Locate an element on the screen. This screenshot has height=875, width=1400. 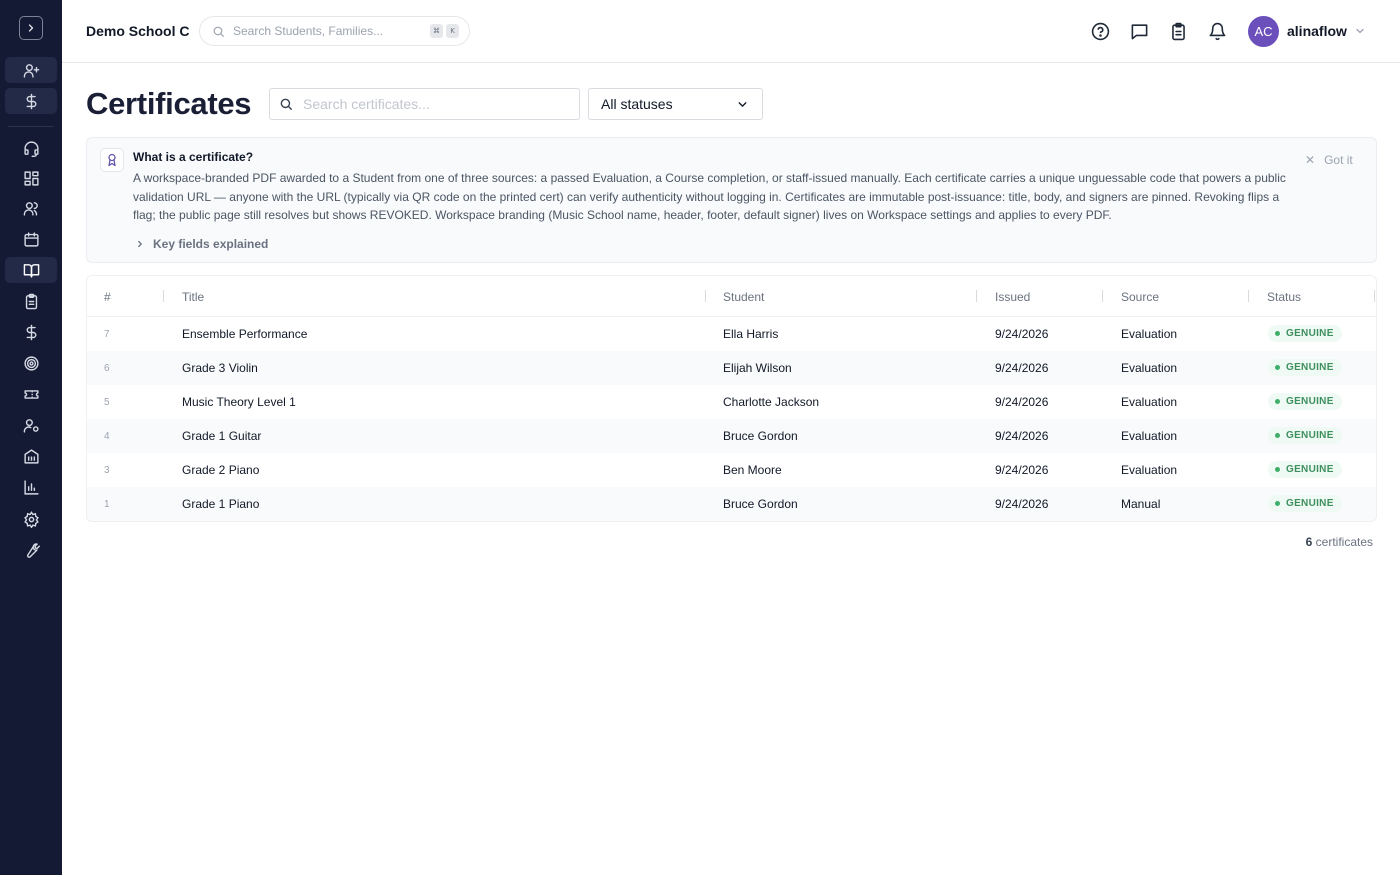
building-icon is located at coordinates (31, 456).